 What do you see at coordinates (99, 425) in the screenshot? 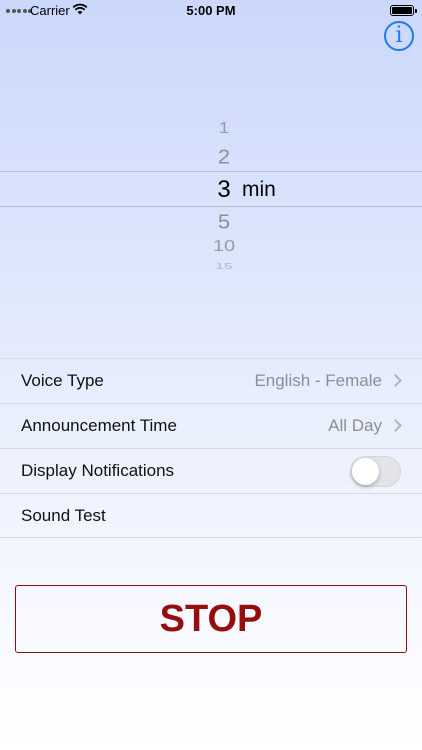
I see `announcement-time-label: Announcement Time` at bounding box center [99, 425].